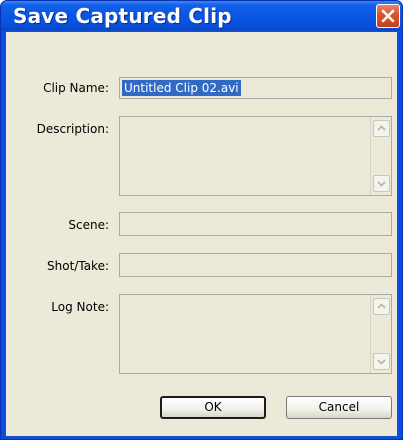  I want to click on clip-name-value: Untitled Clip 02.avi, so click(181, 88).